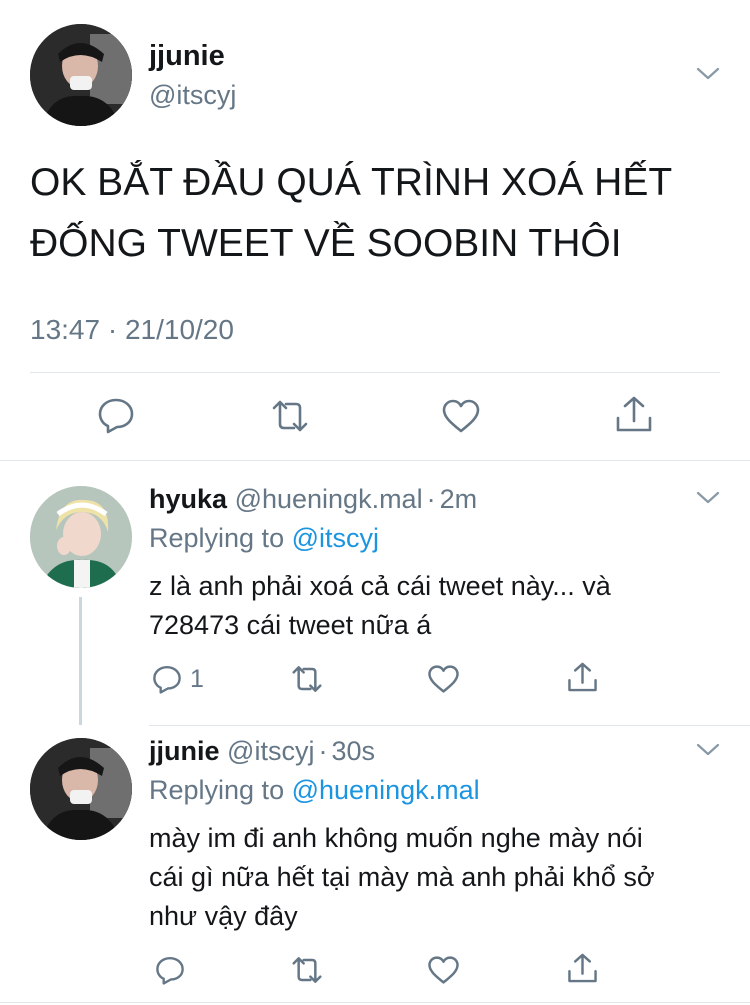 This screenshot has width=750, height=1005. What do you see at coordinates (192, 95) in the screenshot?
I see `main-tweet-author-handle: @itscyj` at bounding box center [192, 95].